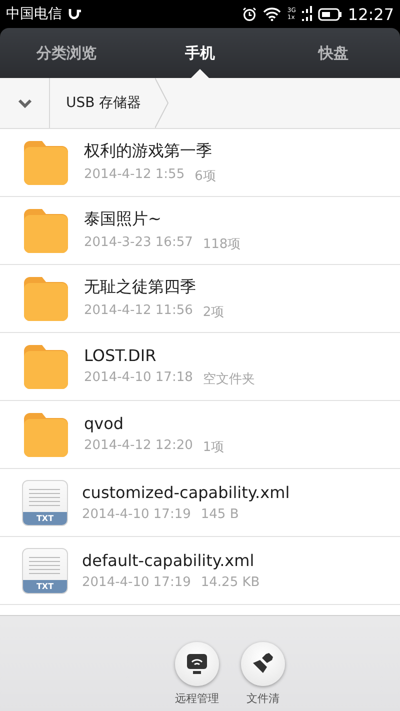  I want to click on signal-icon, so click(307, 14).